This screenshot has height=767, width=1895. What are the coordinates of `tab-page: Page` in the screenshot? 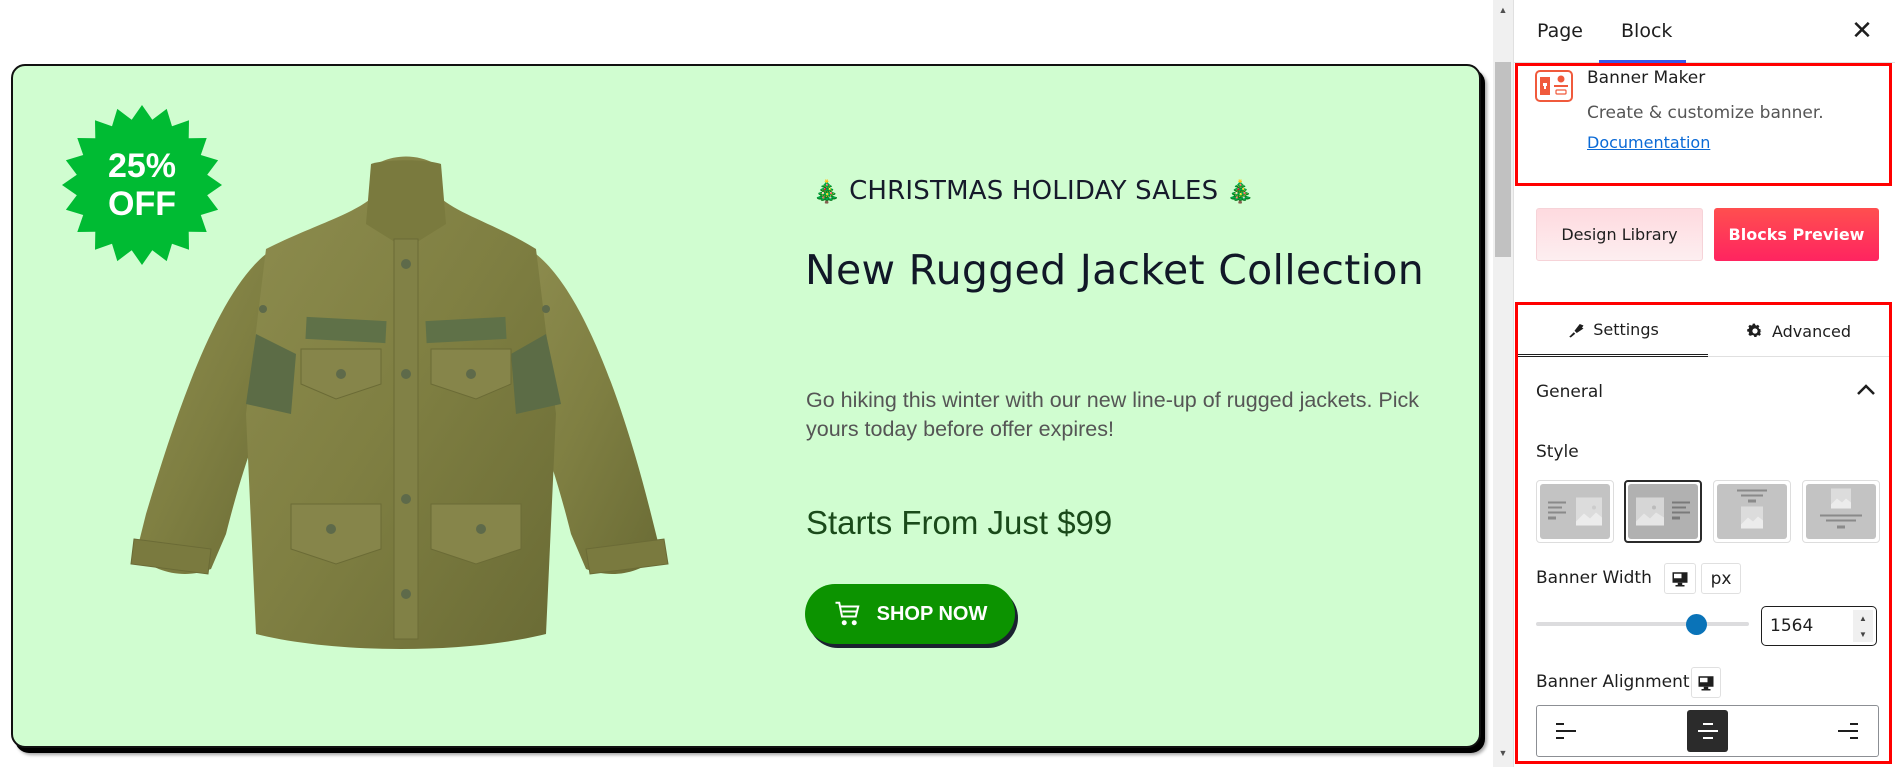 It's located at (1560, 31).